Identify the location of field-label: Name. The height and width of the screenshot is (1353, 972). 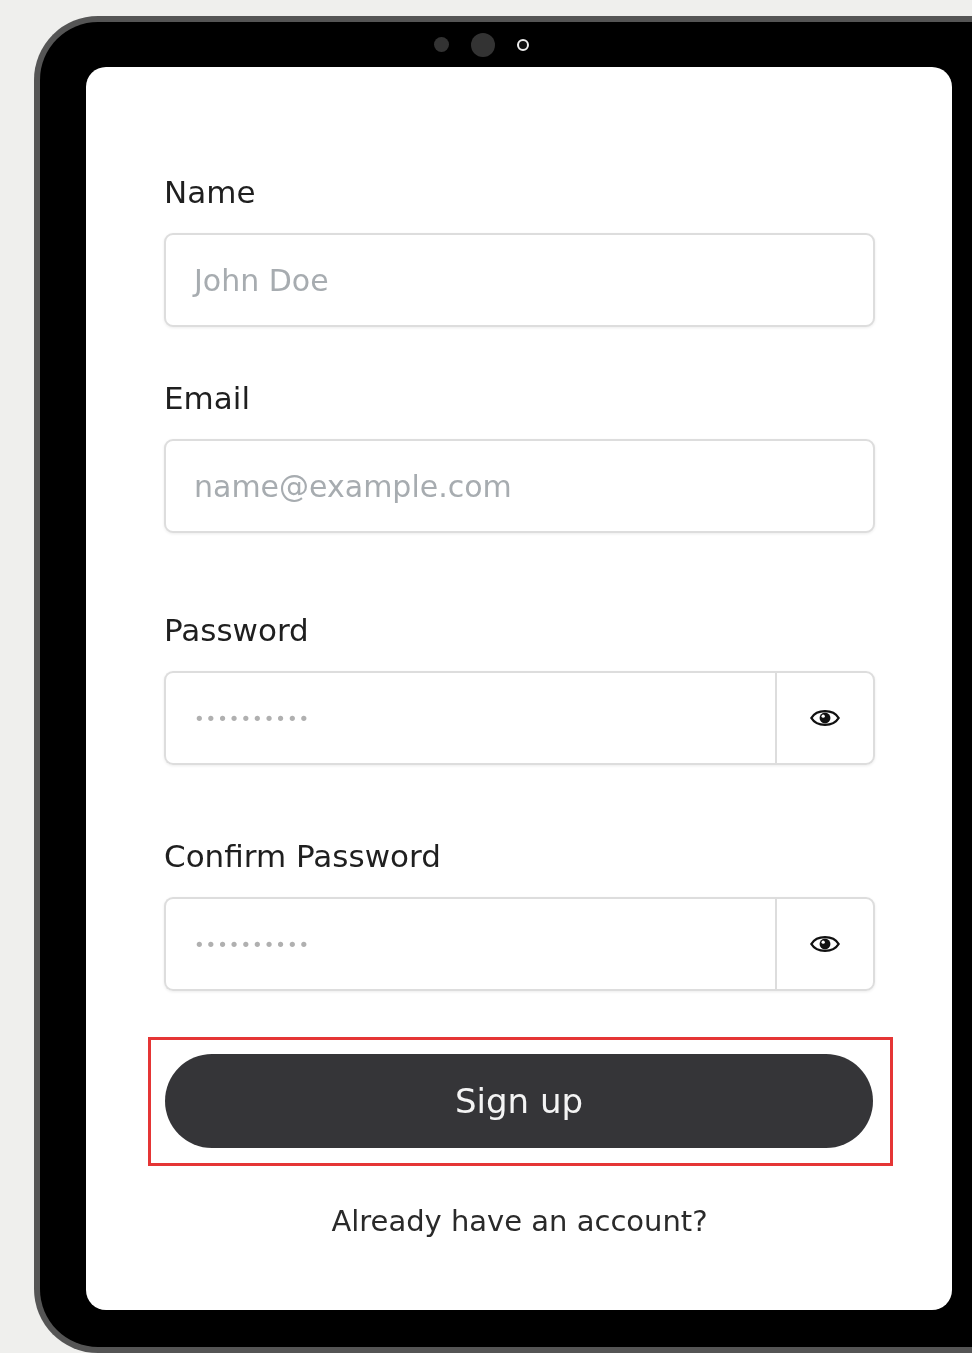
(210, 192).